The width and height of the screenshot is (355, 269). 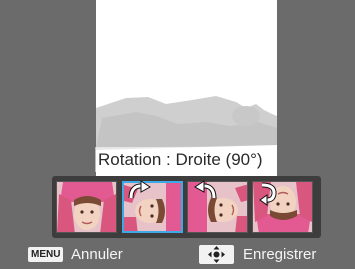 I want to click on thumbnail-original, so click(x=86, y=207).